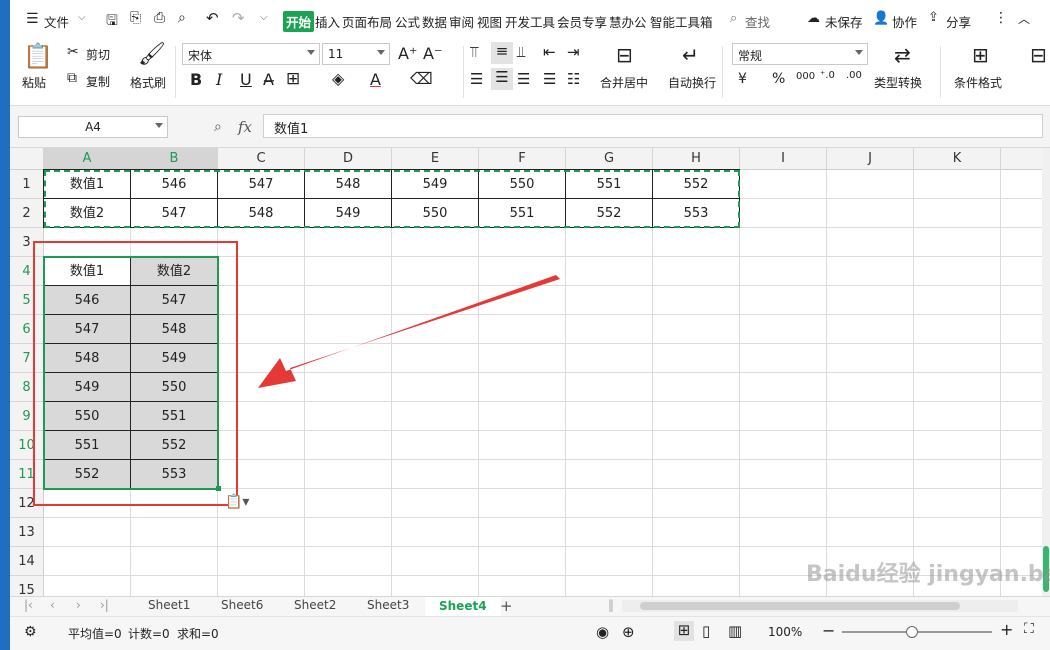 The width and height of the screenshot is (1050, 650). Describe the element at coordinates (27, 474) in the screenshot. I see `row-header-11: 11` at that location.